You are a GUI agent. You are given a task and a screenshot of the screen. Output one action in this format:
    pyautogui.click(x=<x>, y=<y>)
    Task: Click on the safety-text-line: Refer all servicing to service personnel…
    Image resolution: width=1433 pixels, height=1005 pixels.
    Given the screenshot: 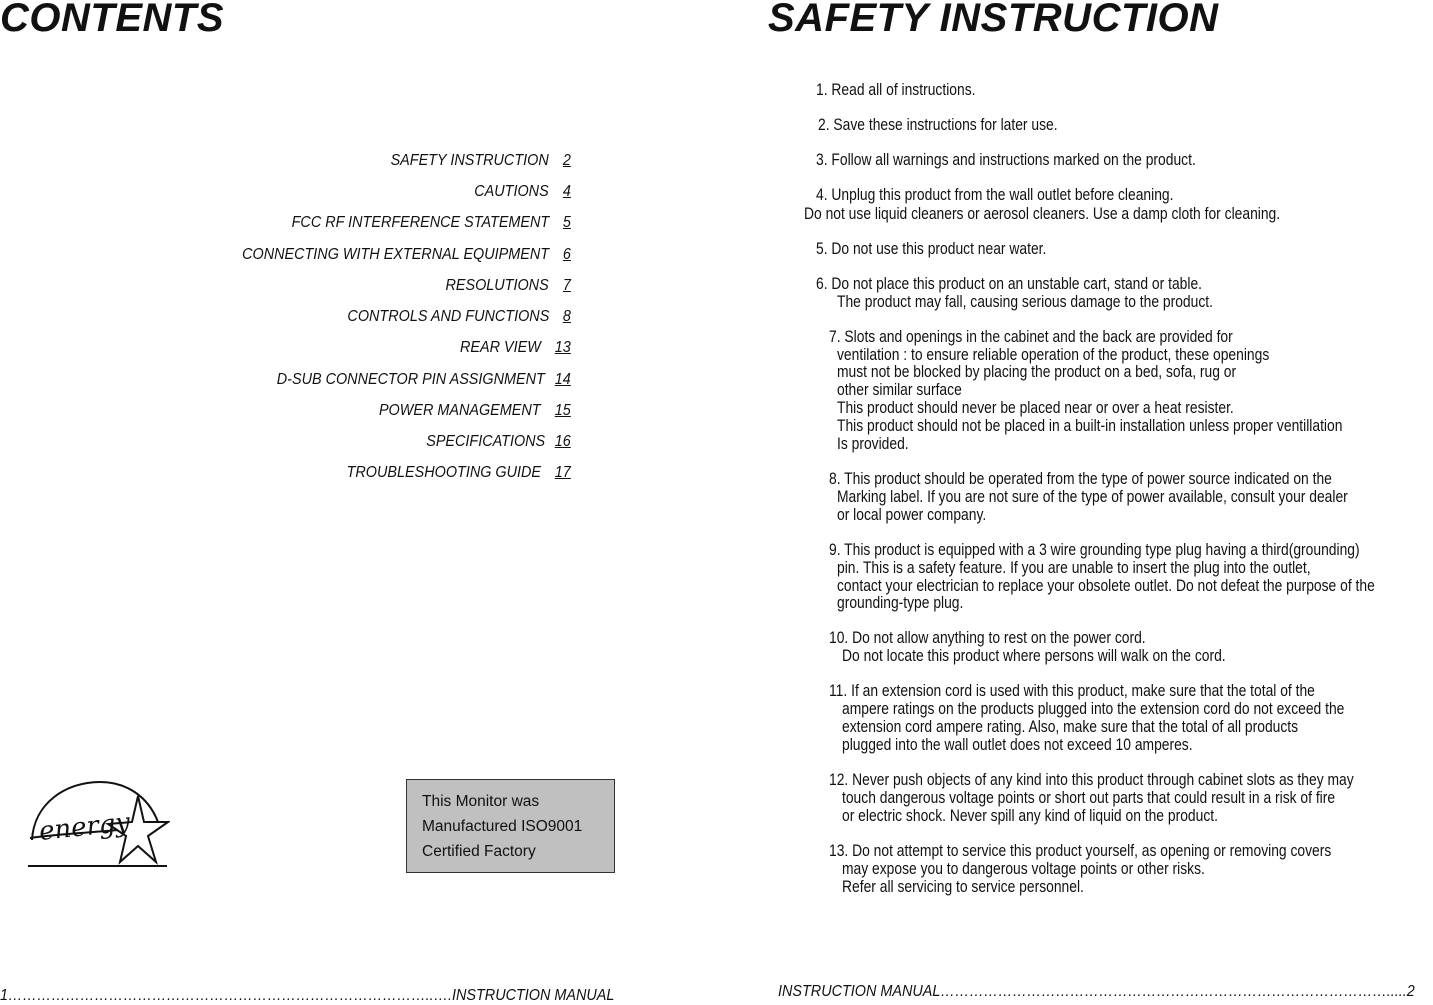 What is the action you would take?
    pyautogui.click(x=963, y=887)
    